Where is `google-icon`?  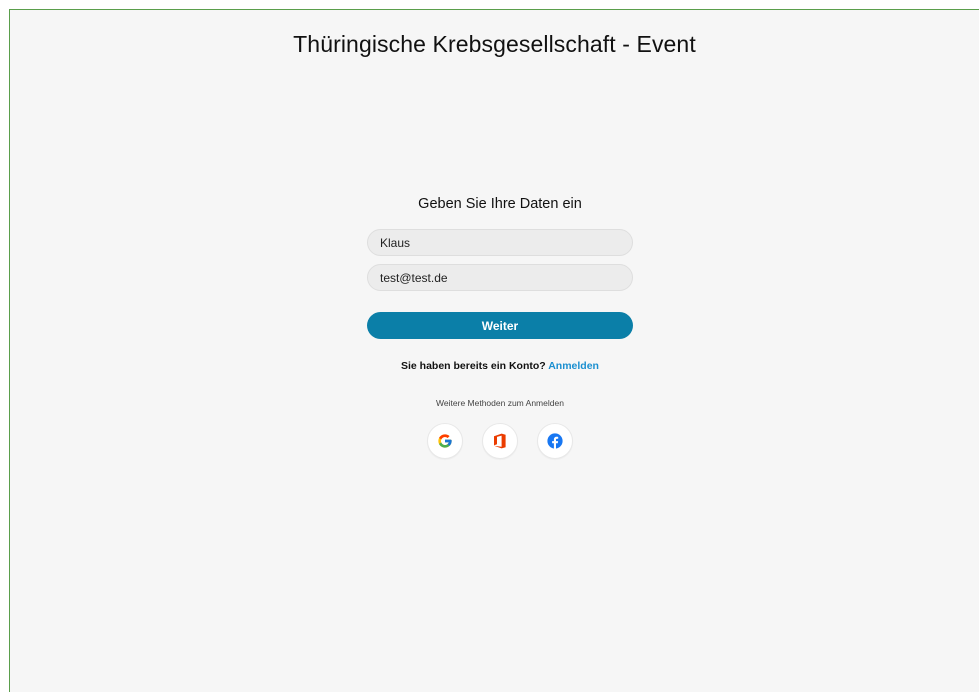
google-icon is located at coordinates (445, 441).